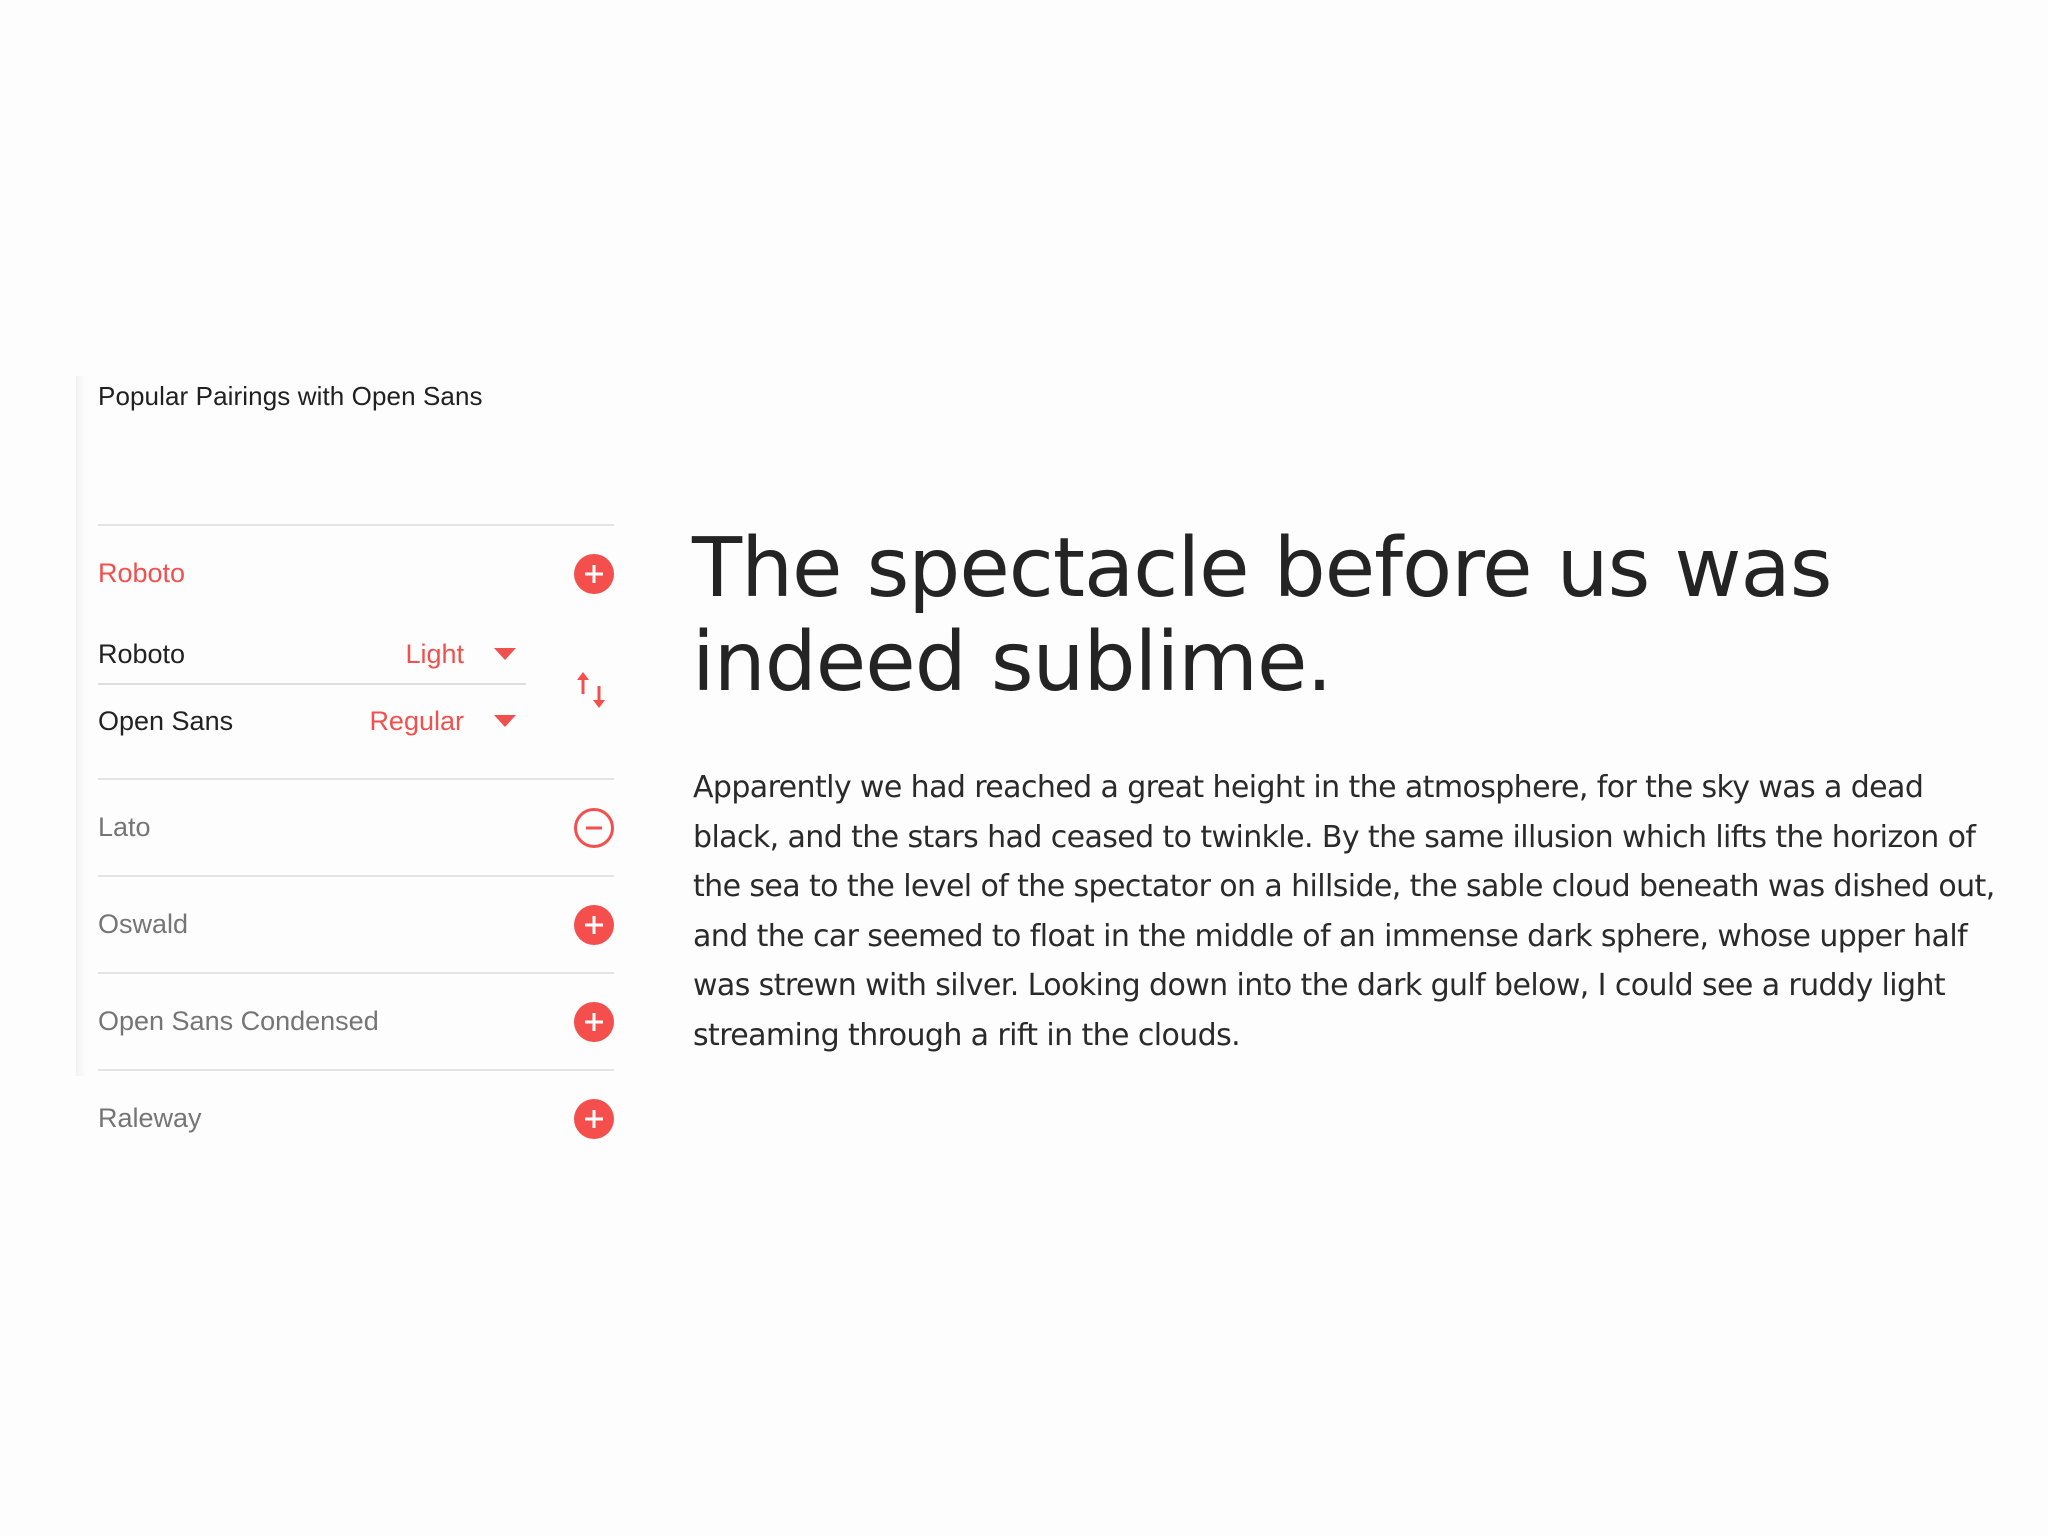 Image resolution: width=2048 pixels, height=1536 pixels. Describe the element at coordinates (592, 690) in the screenshot. I see `swap-vertical-icon` at that location.